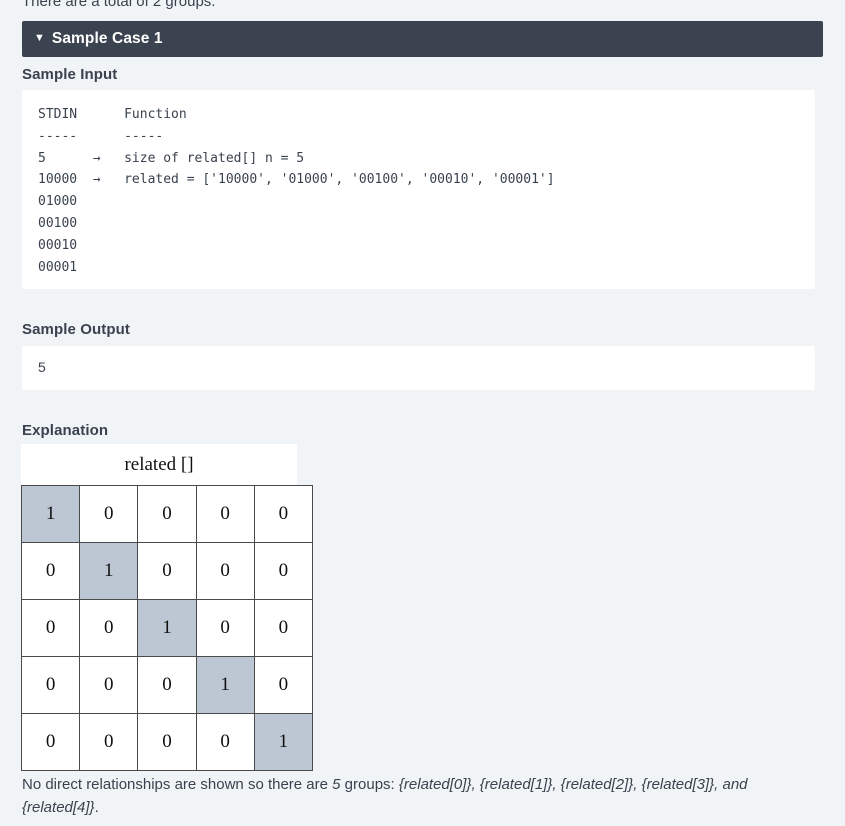 The height and width of the screenshot is (826, 845). What do you see at coordinates (369, 784) in the screenshot?
I see `explanation-text: groups:` at bounding box center [369, 784].